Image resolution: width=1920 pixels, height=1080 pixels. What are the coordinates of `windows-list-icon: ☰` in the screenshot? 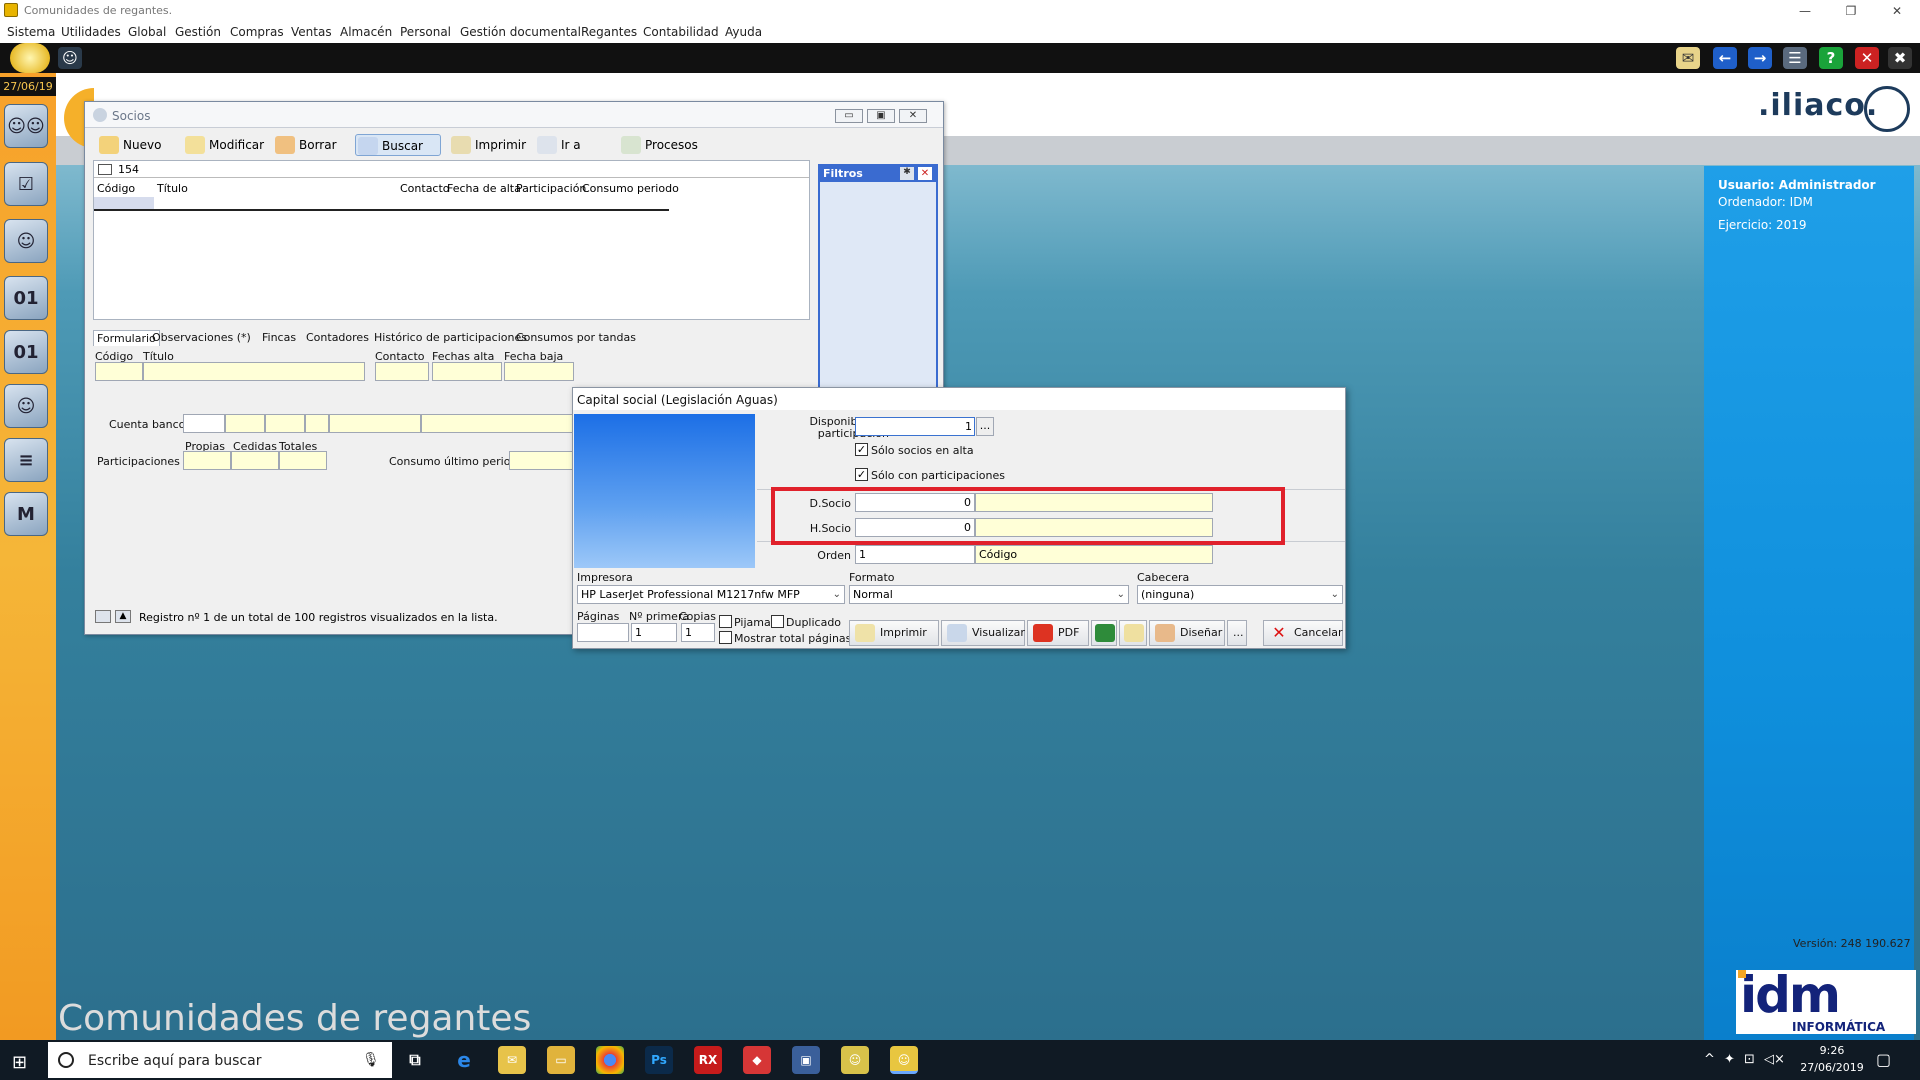 It's located at (1795, 58).